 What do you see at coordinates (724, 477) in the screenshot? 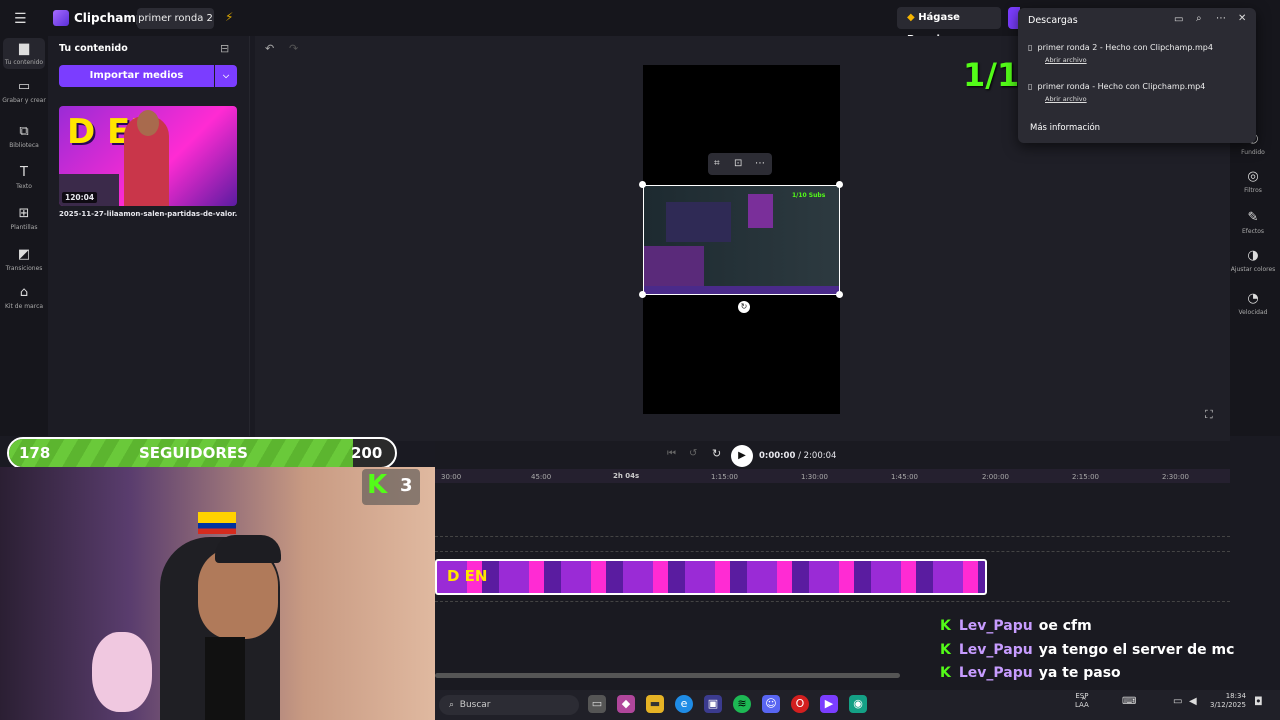
I see `tick-label: 1:15:00` at bounding box center [724, 477].